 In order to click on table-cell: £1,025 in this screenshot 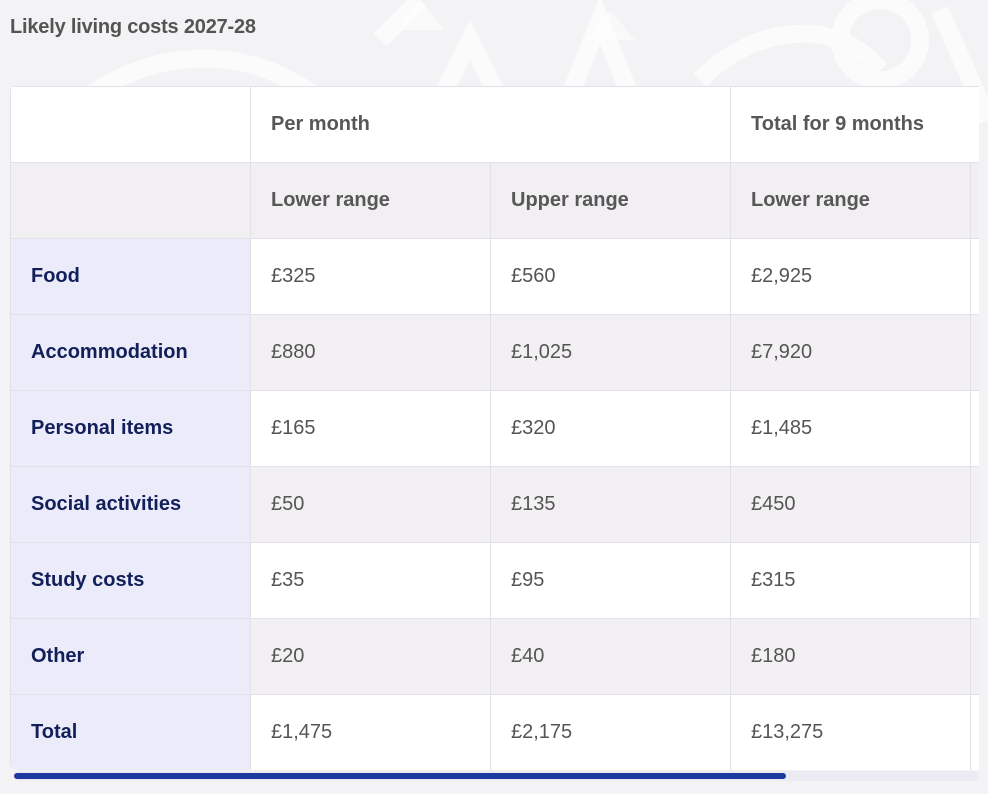, I will do `click(610, 352)`.